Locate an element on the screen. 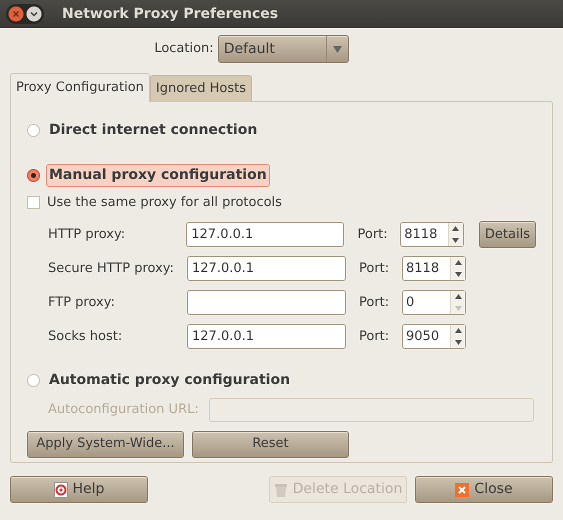 This screenshot has height=520, width=563. port-spinner: 9050 is located at coordinates (434, 336).